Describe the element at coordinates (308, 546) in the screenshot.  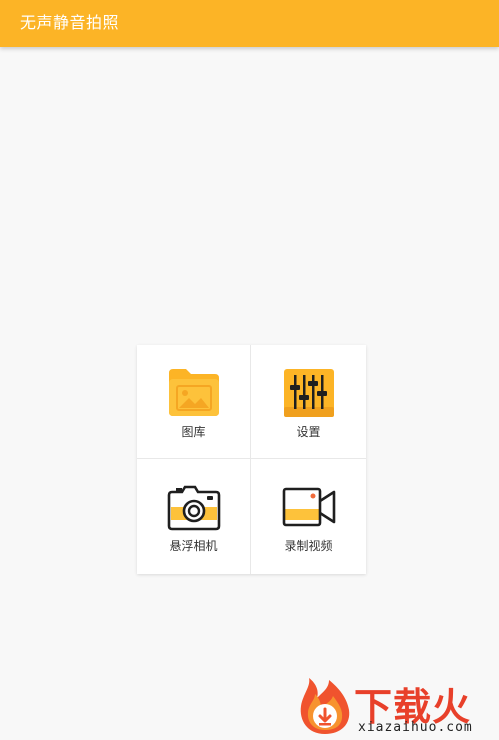
I see `menu-item-label: 录制视频` at that location.